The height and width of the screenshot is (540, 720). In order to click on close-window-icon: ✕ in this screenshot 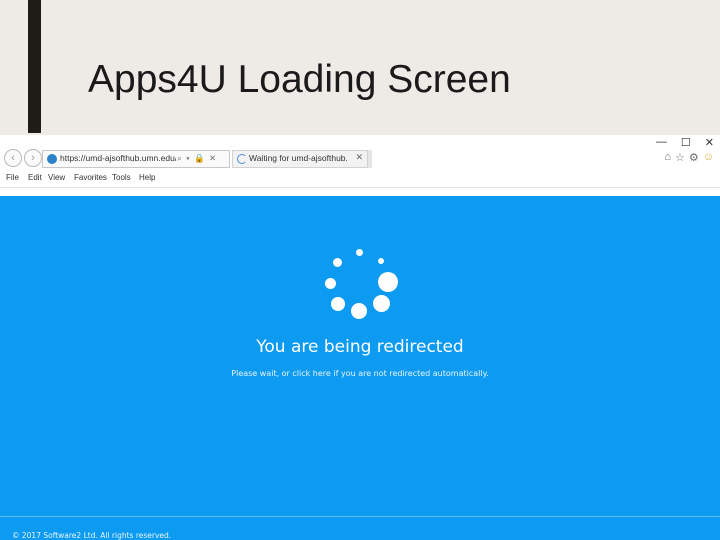, I will do `click(709, 142)`.